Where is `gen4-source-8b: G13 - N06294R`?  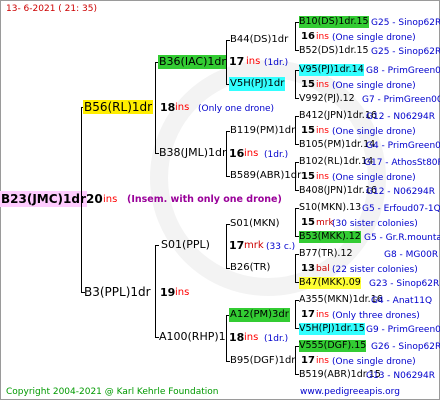 gen4-source-8b: G13 - N06294R is located at coordinates (401, 376).